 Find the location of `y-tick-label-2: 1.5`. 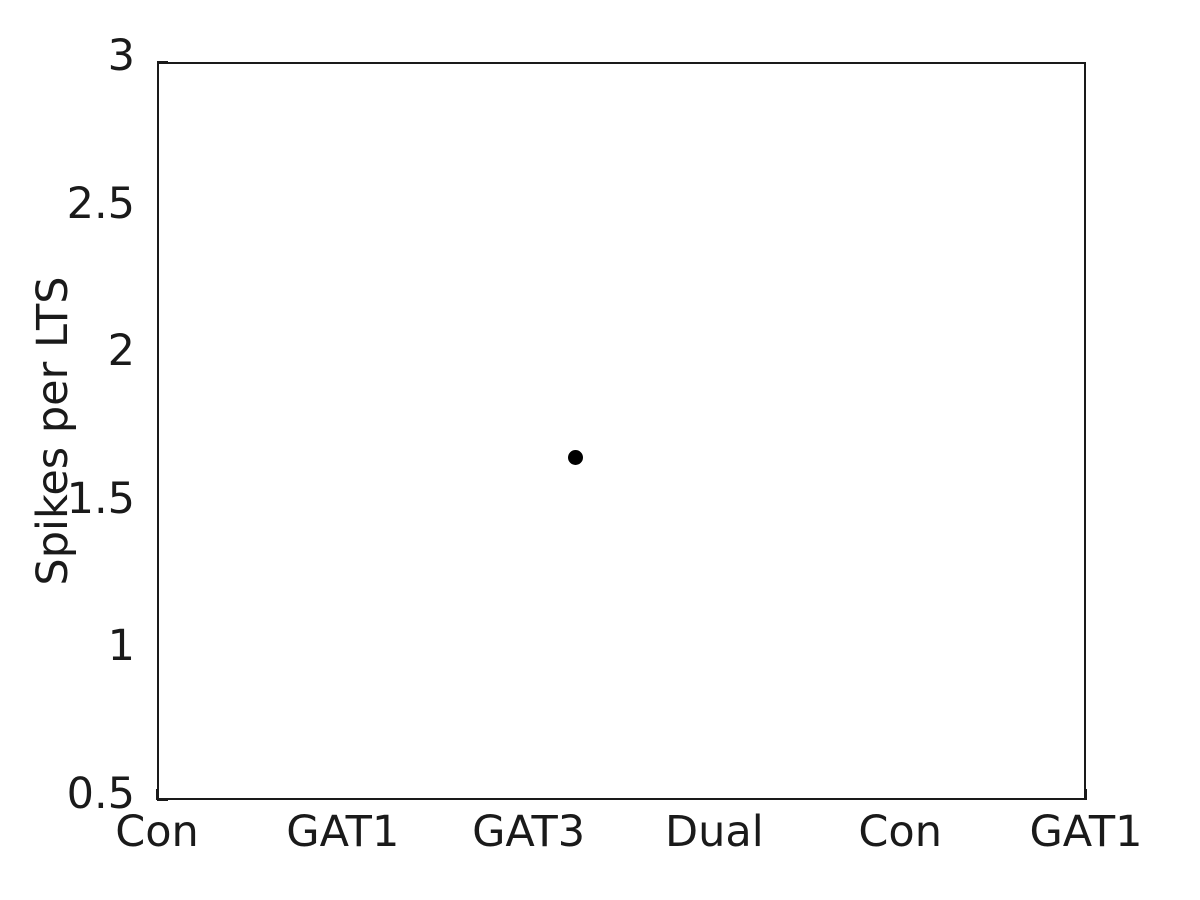

y-tick-label-2: 1.5 is located at coordinates (100, 498).